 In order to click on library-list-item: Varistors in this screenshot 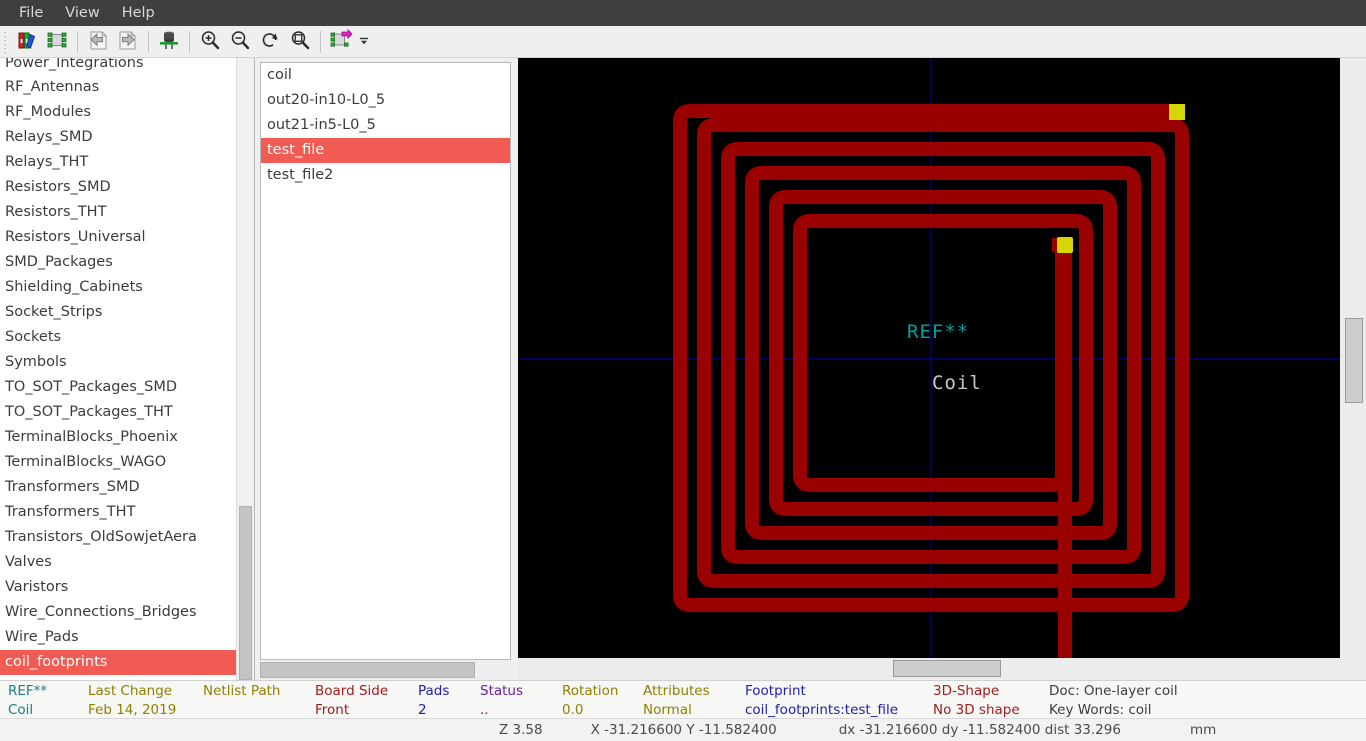, I will do `click(118, 587)`.